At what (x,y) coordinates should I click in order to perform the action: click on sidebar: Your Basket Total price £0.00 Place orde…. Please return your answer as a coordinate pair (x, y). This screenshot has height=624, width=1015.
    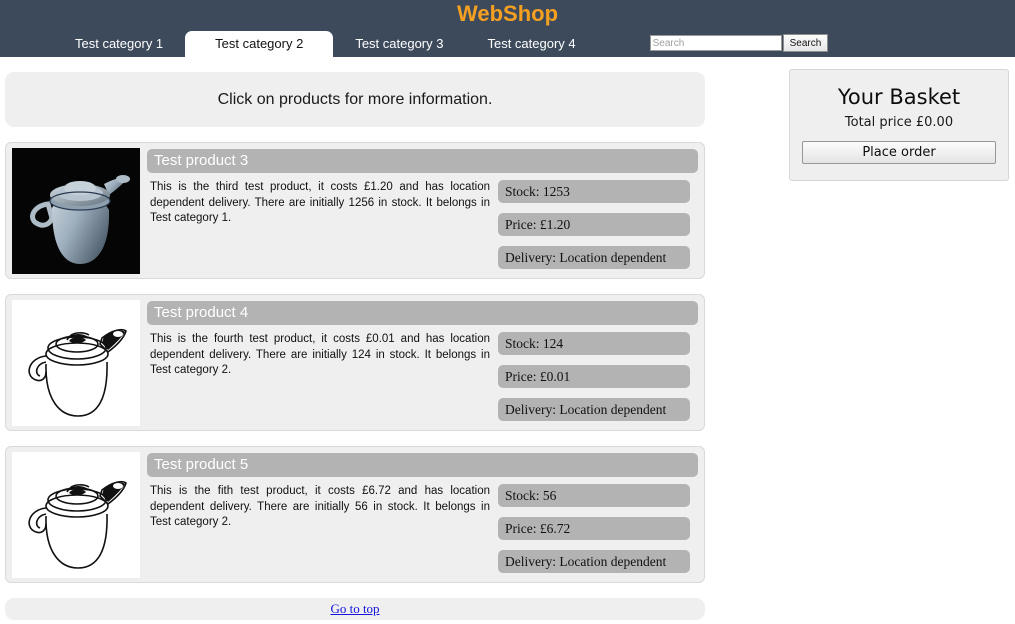
    Looking at the image, I should click on (899, 125).